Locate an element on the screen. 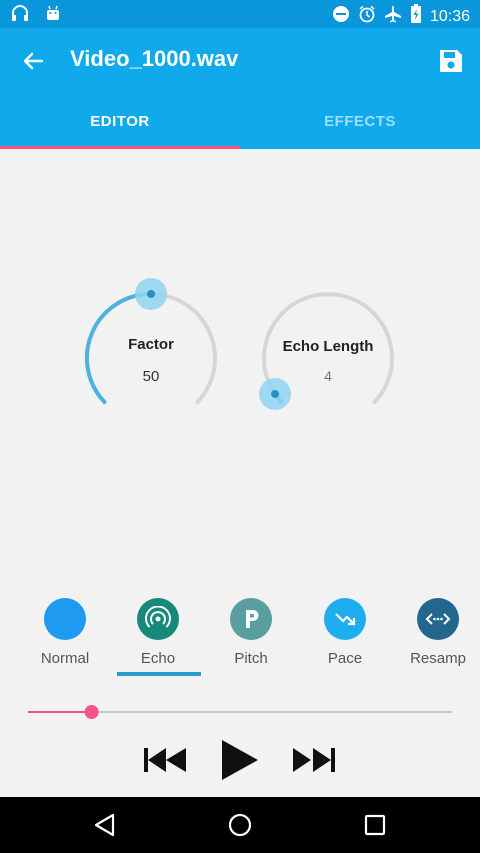 Image resolution: width=480 pixels, height=853 pixels. battery-charging-icon is located at coordinates (416, 16).